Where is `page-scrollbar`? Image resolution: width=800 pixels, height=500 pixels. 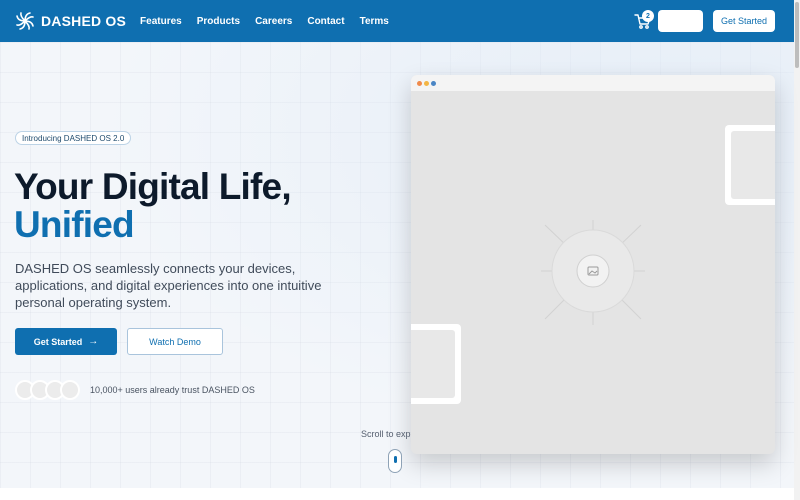 page-scrollbar is located at coordinates (797, 250).